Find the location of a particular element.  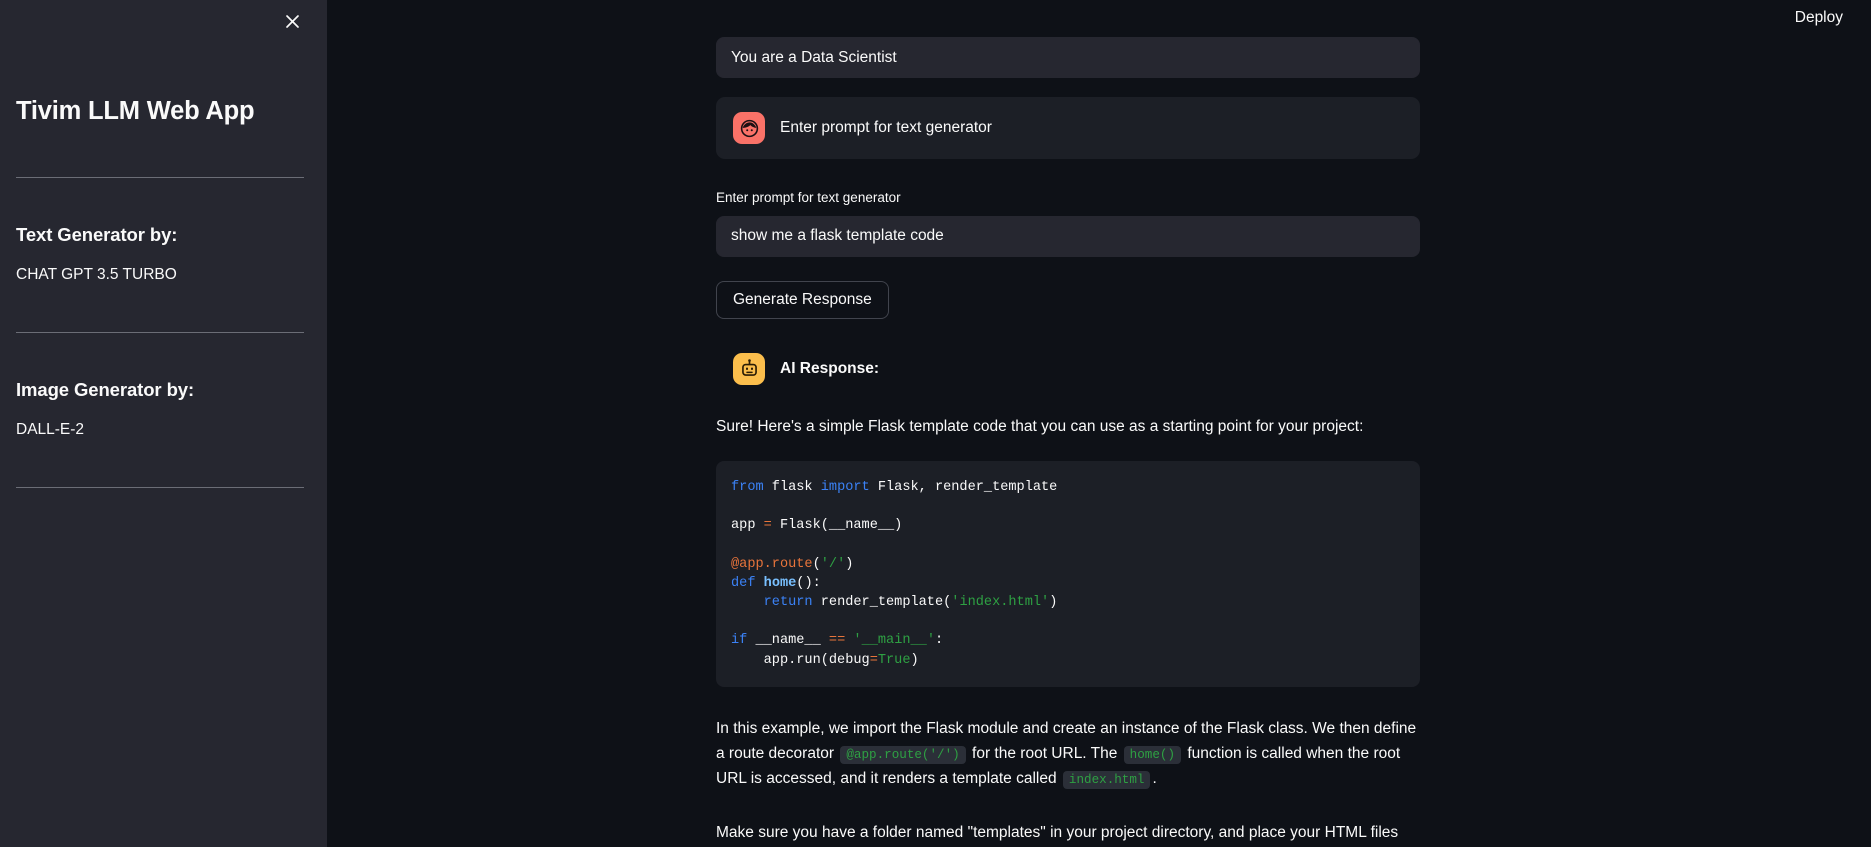

code-token: def is located at coordinates (743, 583).